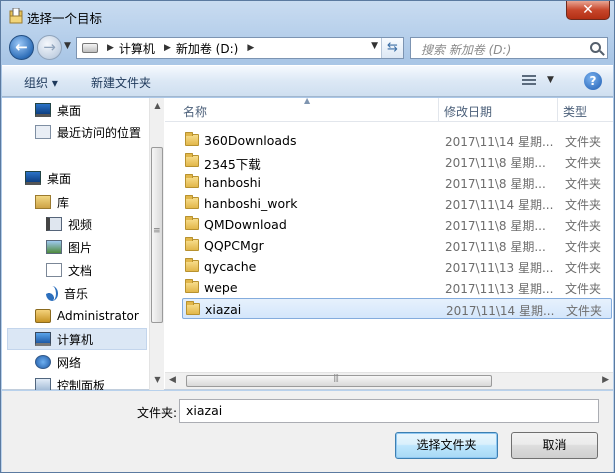  I want to click on control-panel-icon, so click(43, 384).